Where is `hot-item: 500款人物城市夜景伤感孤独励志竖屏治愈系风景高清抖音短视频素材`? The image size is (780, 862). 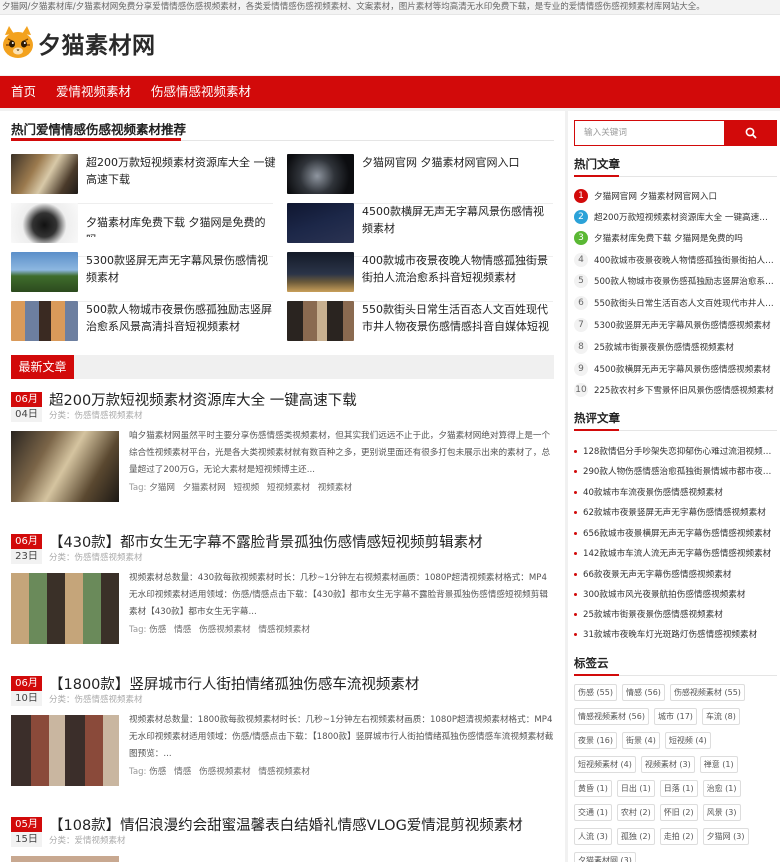 hot-item: 500款人物城市夜景伤感孤独励志竖屏治愈系风景高清抖音短视频素材 is located at coordinates (143, 321).